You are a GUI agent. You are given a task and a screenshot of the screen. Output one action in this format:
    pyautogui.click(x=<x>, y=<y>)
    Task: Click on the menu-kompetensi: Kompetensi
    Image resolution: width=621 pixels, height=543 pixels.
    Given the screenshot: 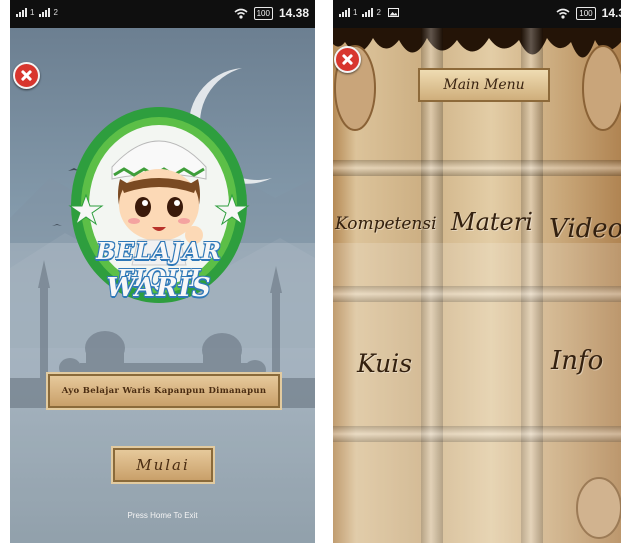 What is the action you would take?
    pyautogui.click(x=386, y=224)
    